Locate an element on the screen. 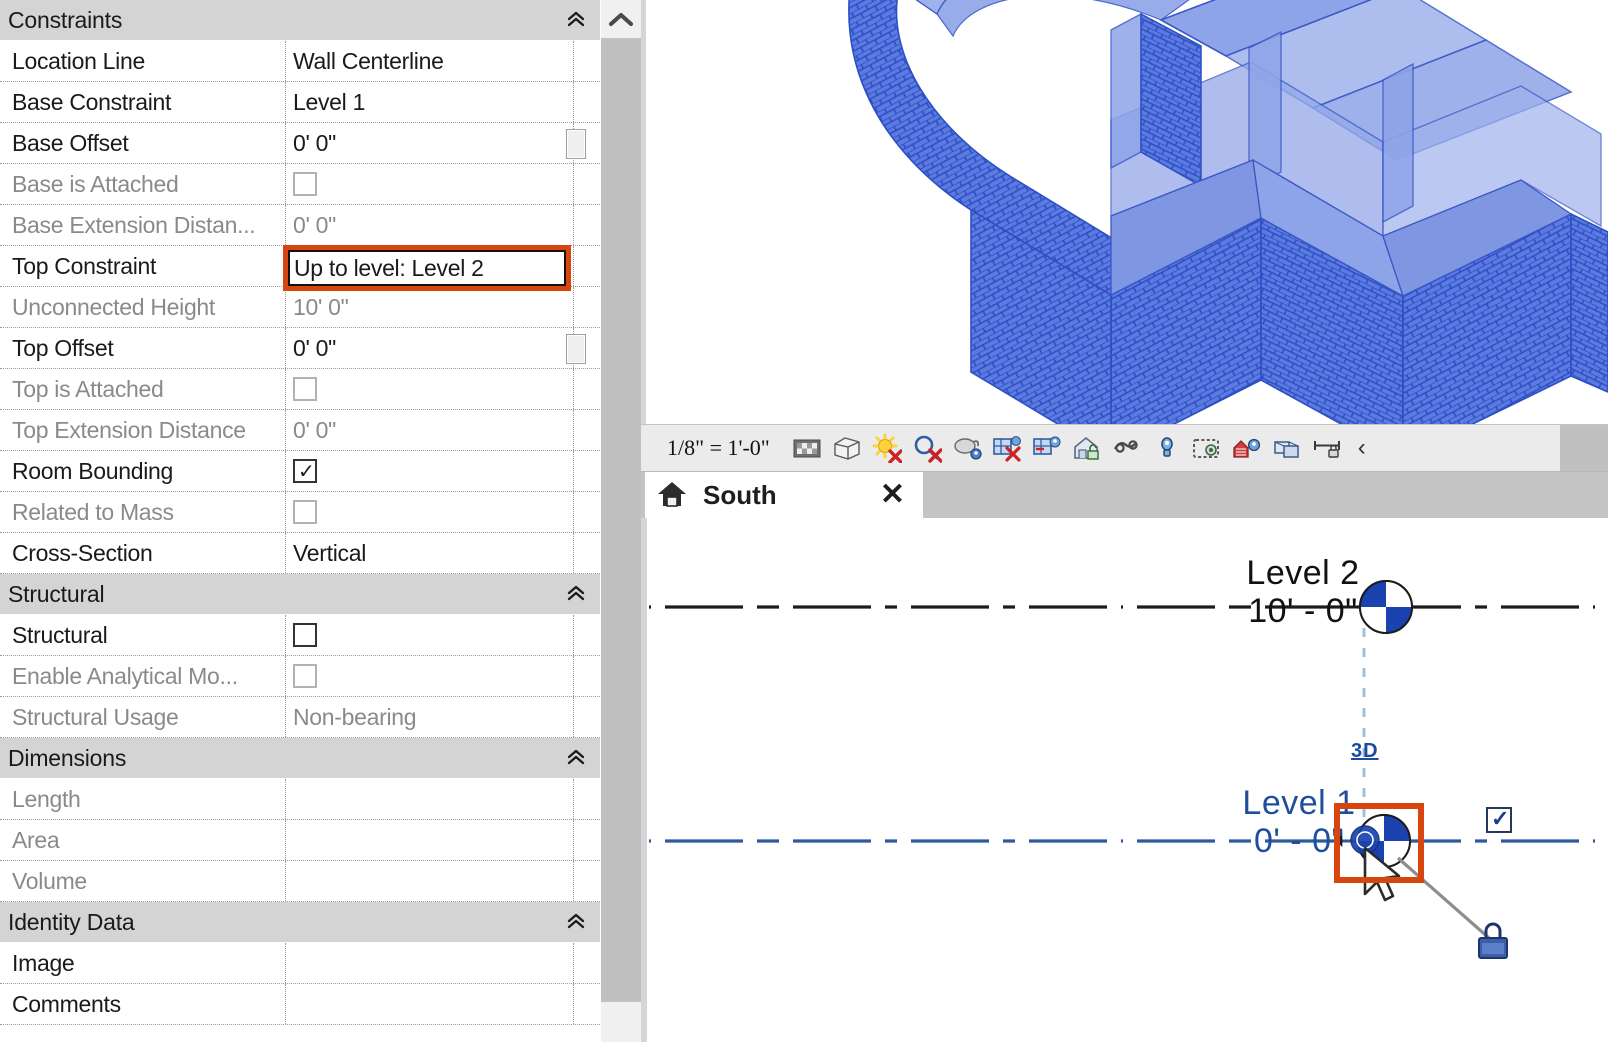 The height and width of the screenshot is (1042, 1608). property-row: Base Constraint Level 1 is located at coordinates (300, 102).